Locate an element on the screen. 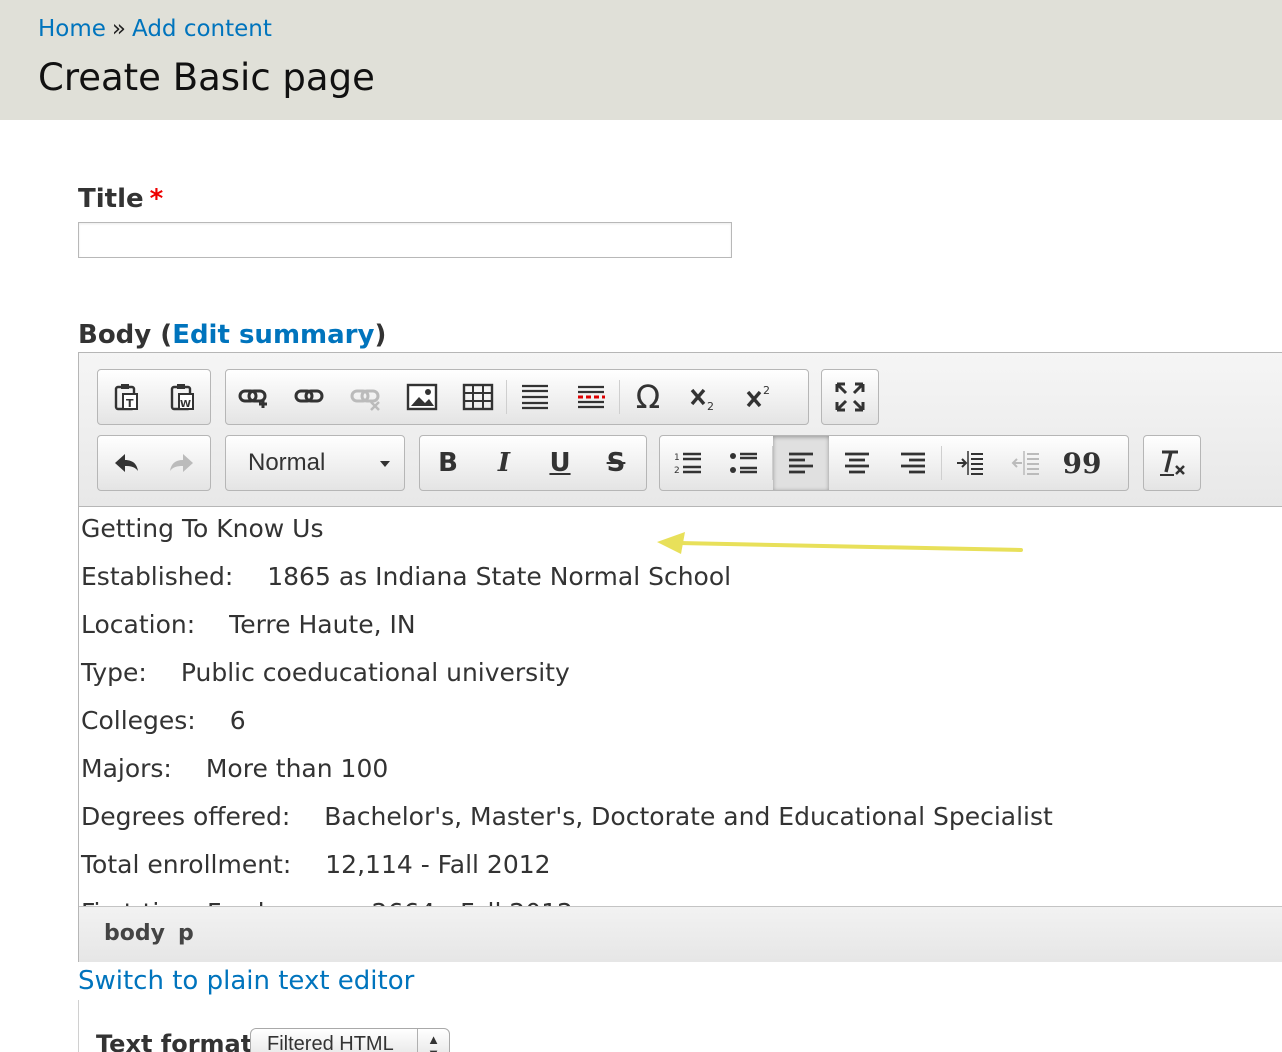  editor-toolbar: T W Ω 2 2 Normal B I U S 1 2 99 is located at coordinates (680, 430).